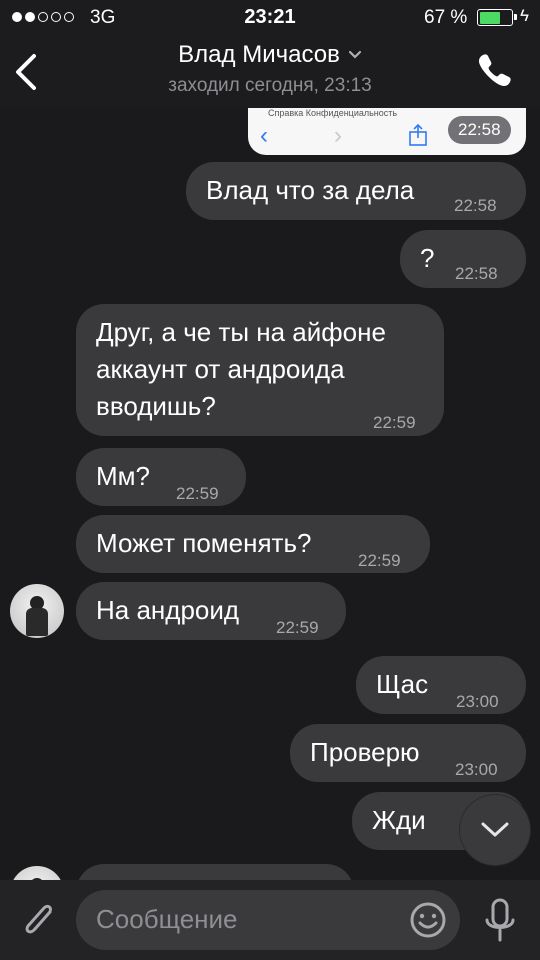 This screenshot has width=540, height=960. What do you see at coordinates (264, 135) in the screenshot?
I see `browser-back-icon: ‹` at bounding box center [264, 135].